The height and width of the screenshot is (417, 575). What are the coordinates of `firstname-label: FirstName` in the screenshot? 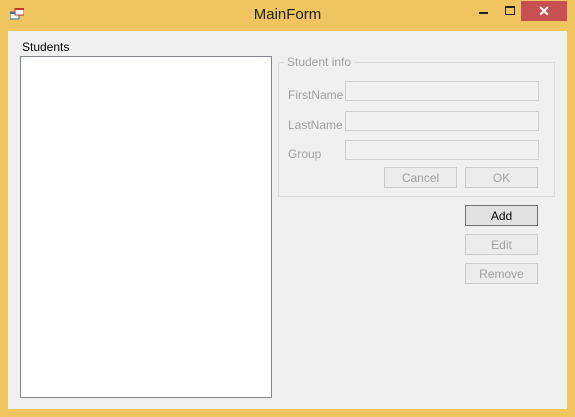 It's located at (316, 95).